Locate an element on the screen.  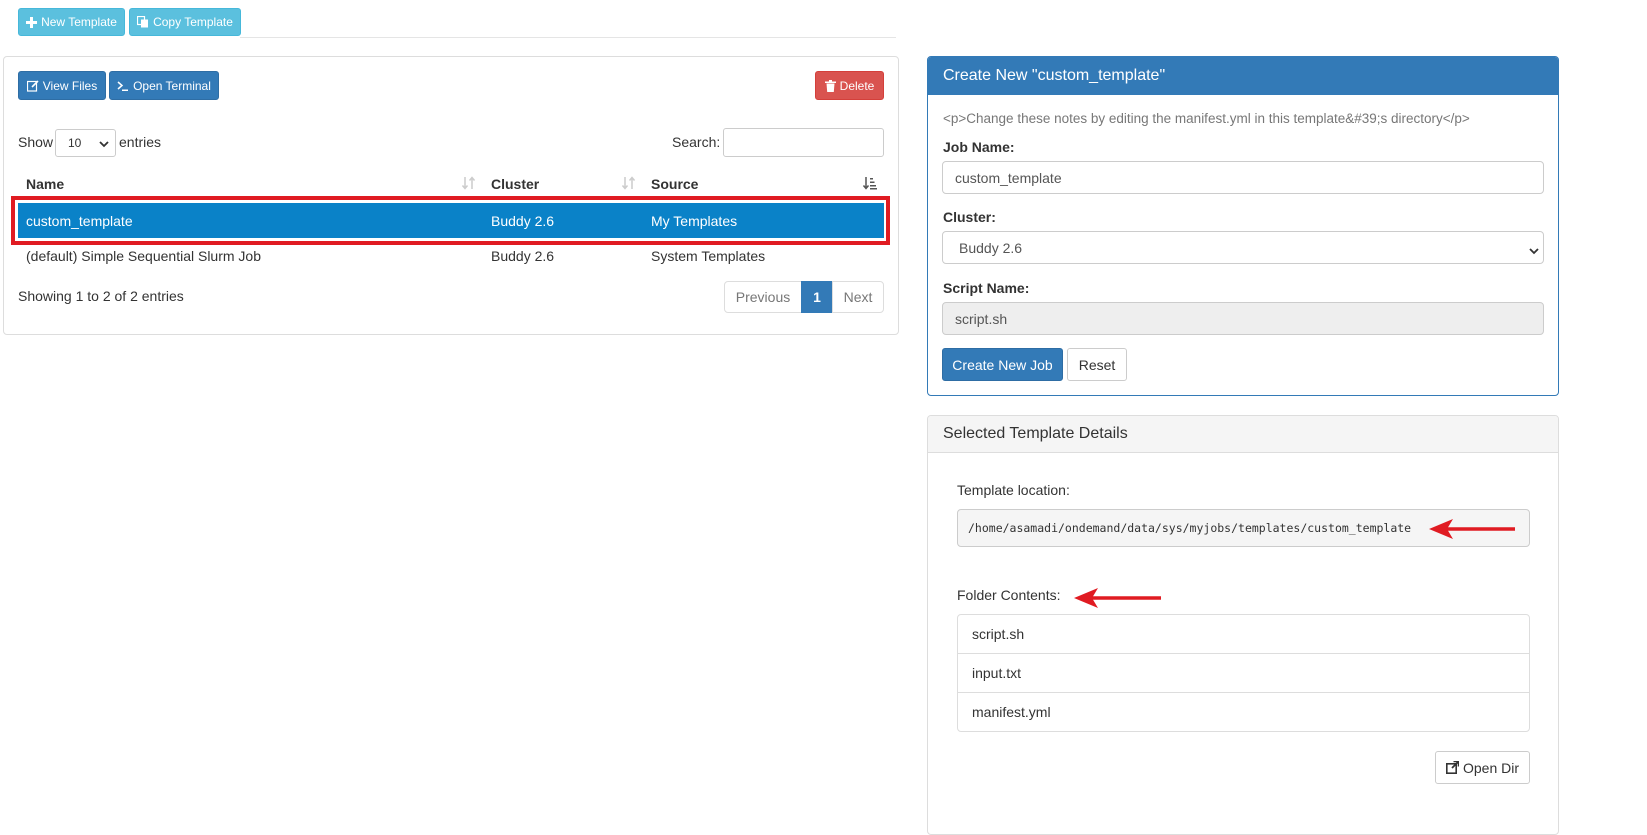
pagination-previous: Previous is located at coordinates (763, 297).